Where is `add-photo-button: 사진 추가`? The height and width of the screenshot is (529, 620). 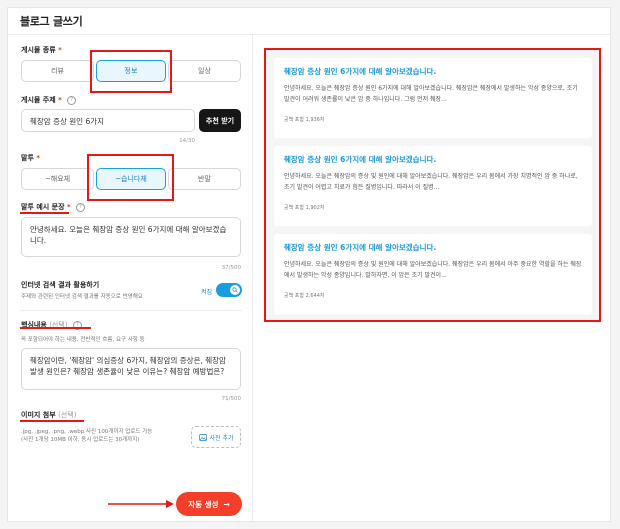
add-photo-button: 사진 추가 is located at coordinates (216, 437).